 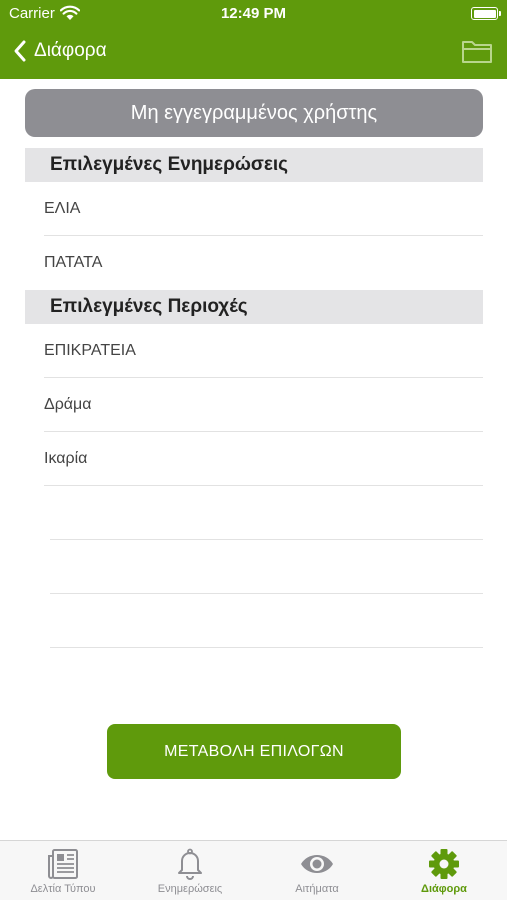 What do you see at coordinates (63, 864) in the screenshot?
I see `newspaper-icon` at bounding box center [63, 864].